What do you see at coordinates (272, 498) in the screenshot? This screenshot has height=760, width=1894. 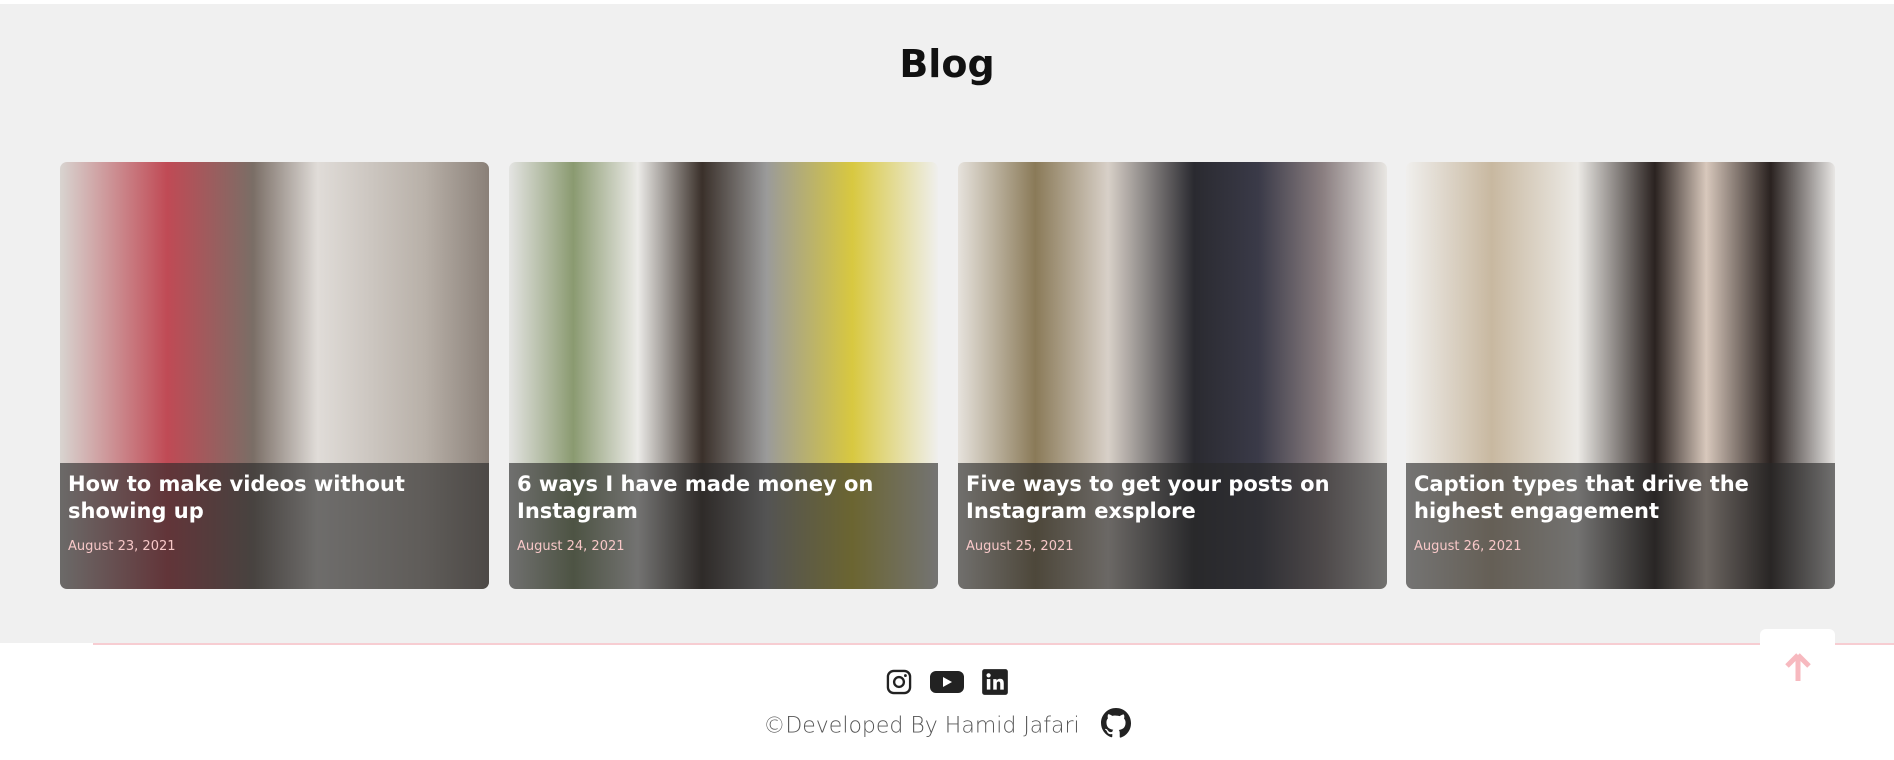 I see `post-title: How to make videos without showing up` at bounding box center [272, 498].